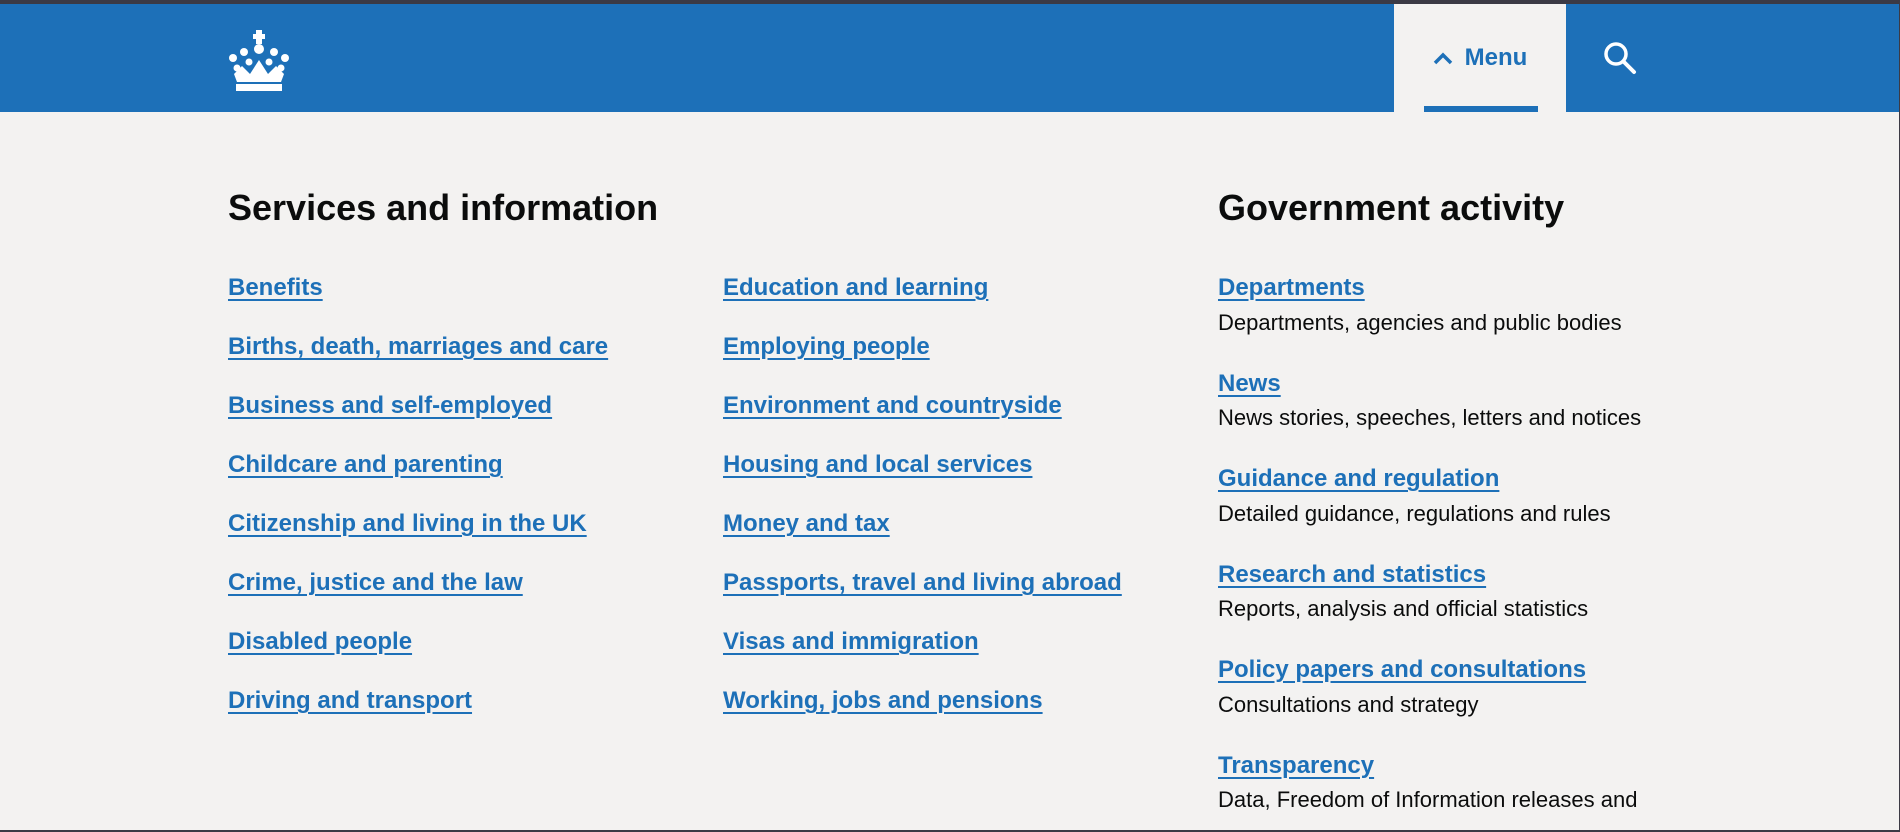 The height and width of the screenshot is (832, 1900). I want to click on activity-link: News, so click(1249, 383).